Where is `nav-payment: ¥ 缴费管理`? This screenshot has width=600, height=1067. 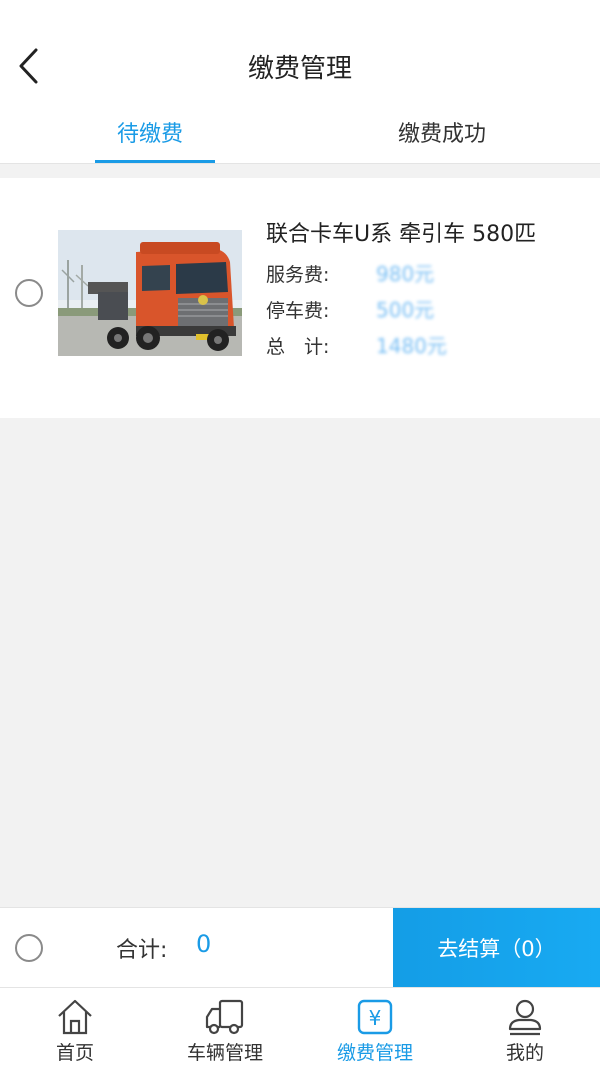
nav-payment: ¥ 缴费管理 is located at coordinates (375, 1027).